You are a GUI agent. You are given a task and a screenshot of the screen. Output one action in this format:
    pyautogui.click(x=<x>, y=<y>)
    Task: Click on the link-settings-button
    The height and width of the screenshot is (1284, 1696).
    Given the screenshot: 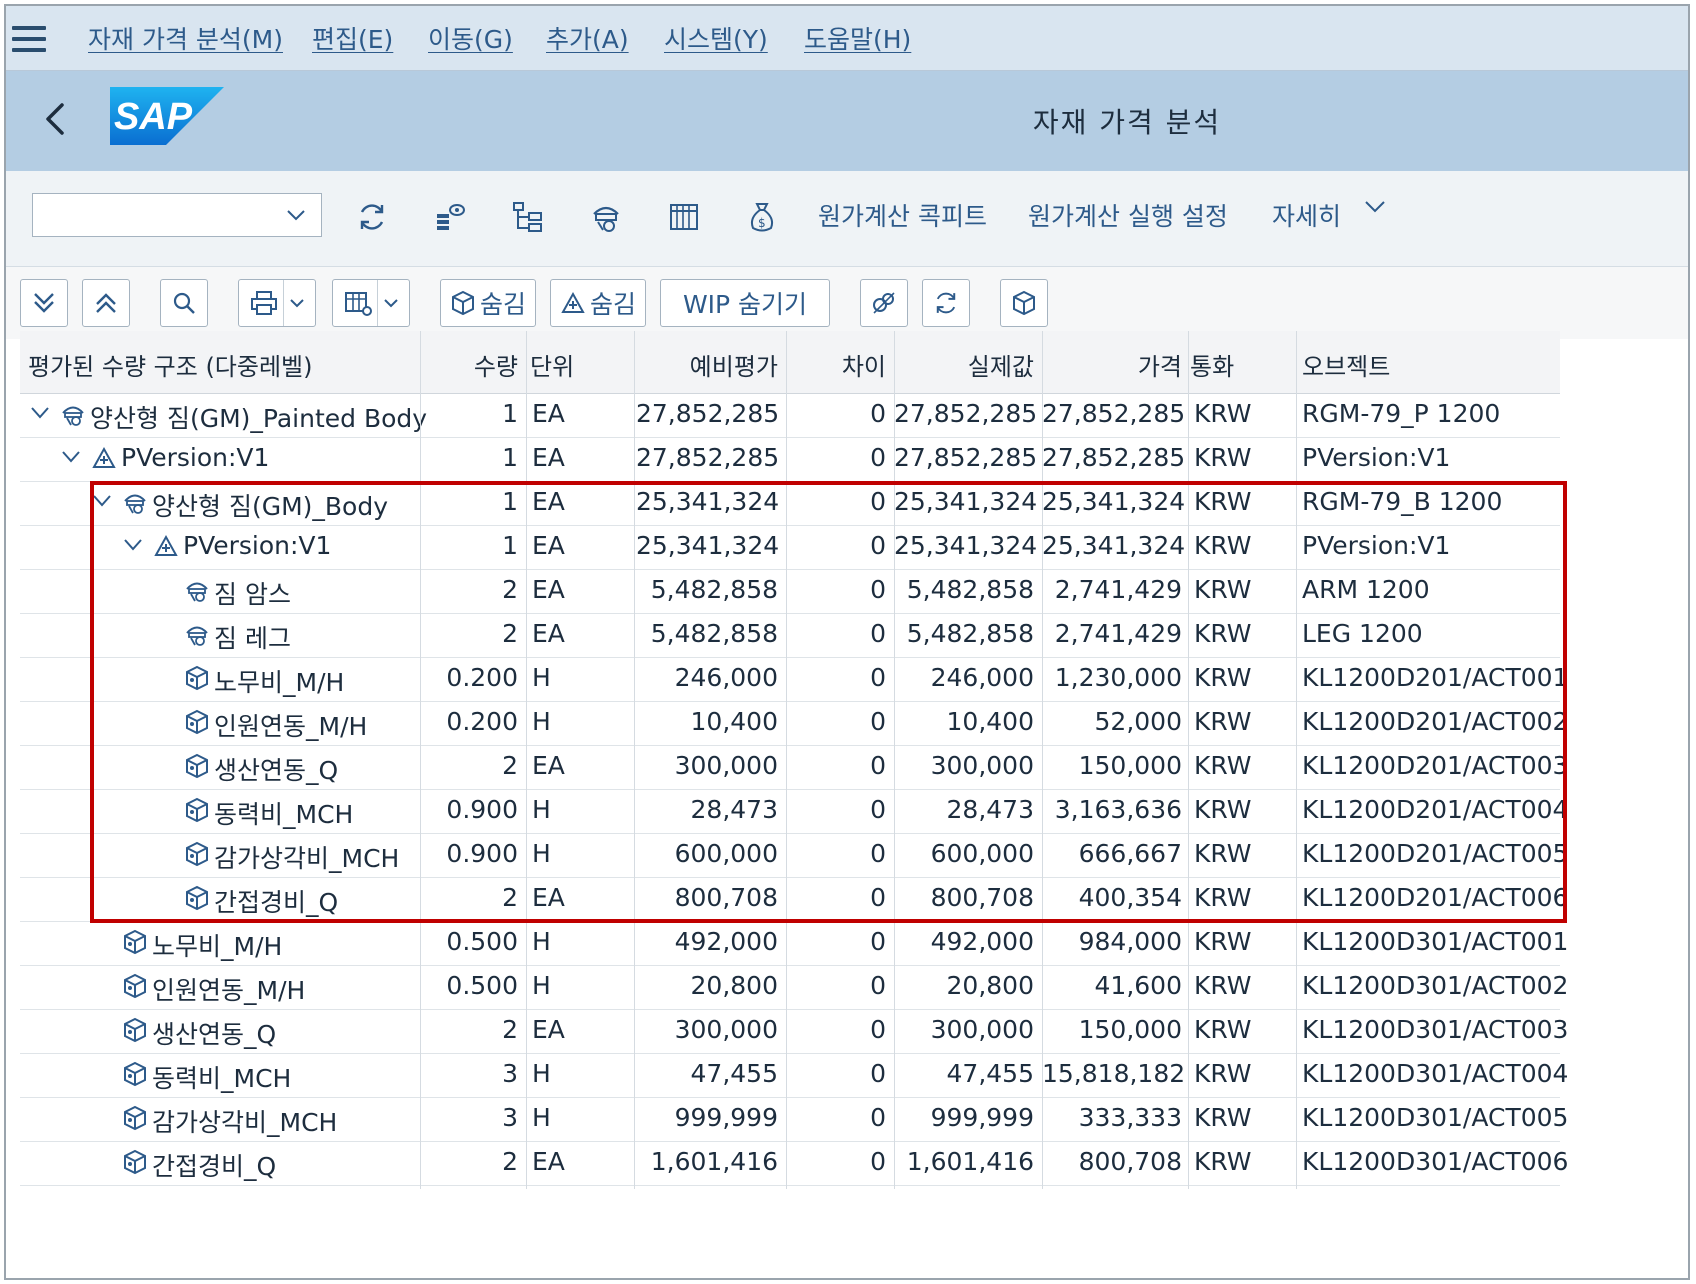 What is the action you would take?
    pyautogui.click(x=884, y=303)
    